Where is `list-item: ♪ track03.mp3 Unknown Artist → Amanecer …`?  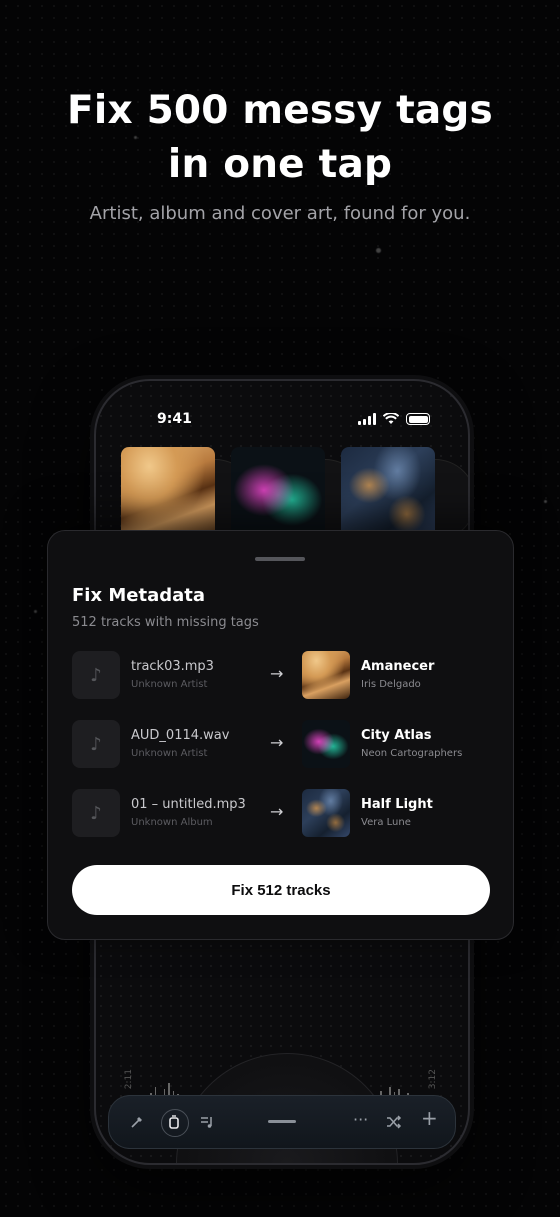
list-item: ♪ track03.mp3 Unknown Artist → Amanecer … is located at coordinates (282, 676).